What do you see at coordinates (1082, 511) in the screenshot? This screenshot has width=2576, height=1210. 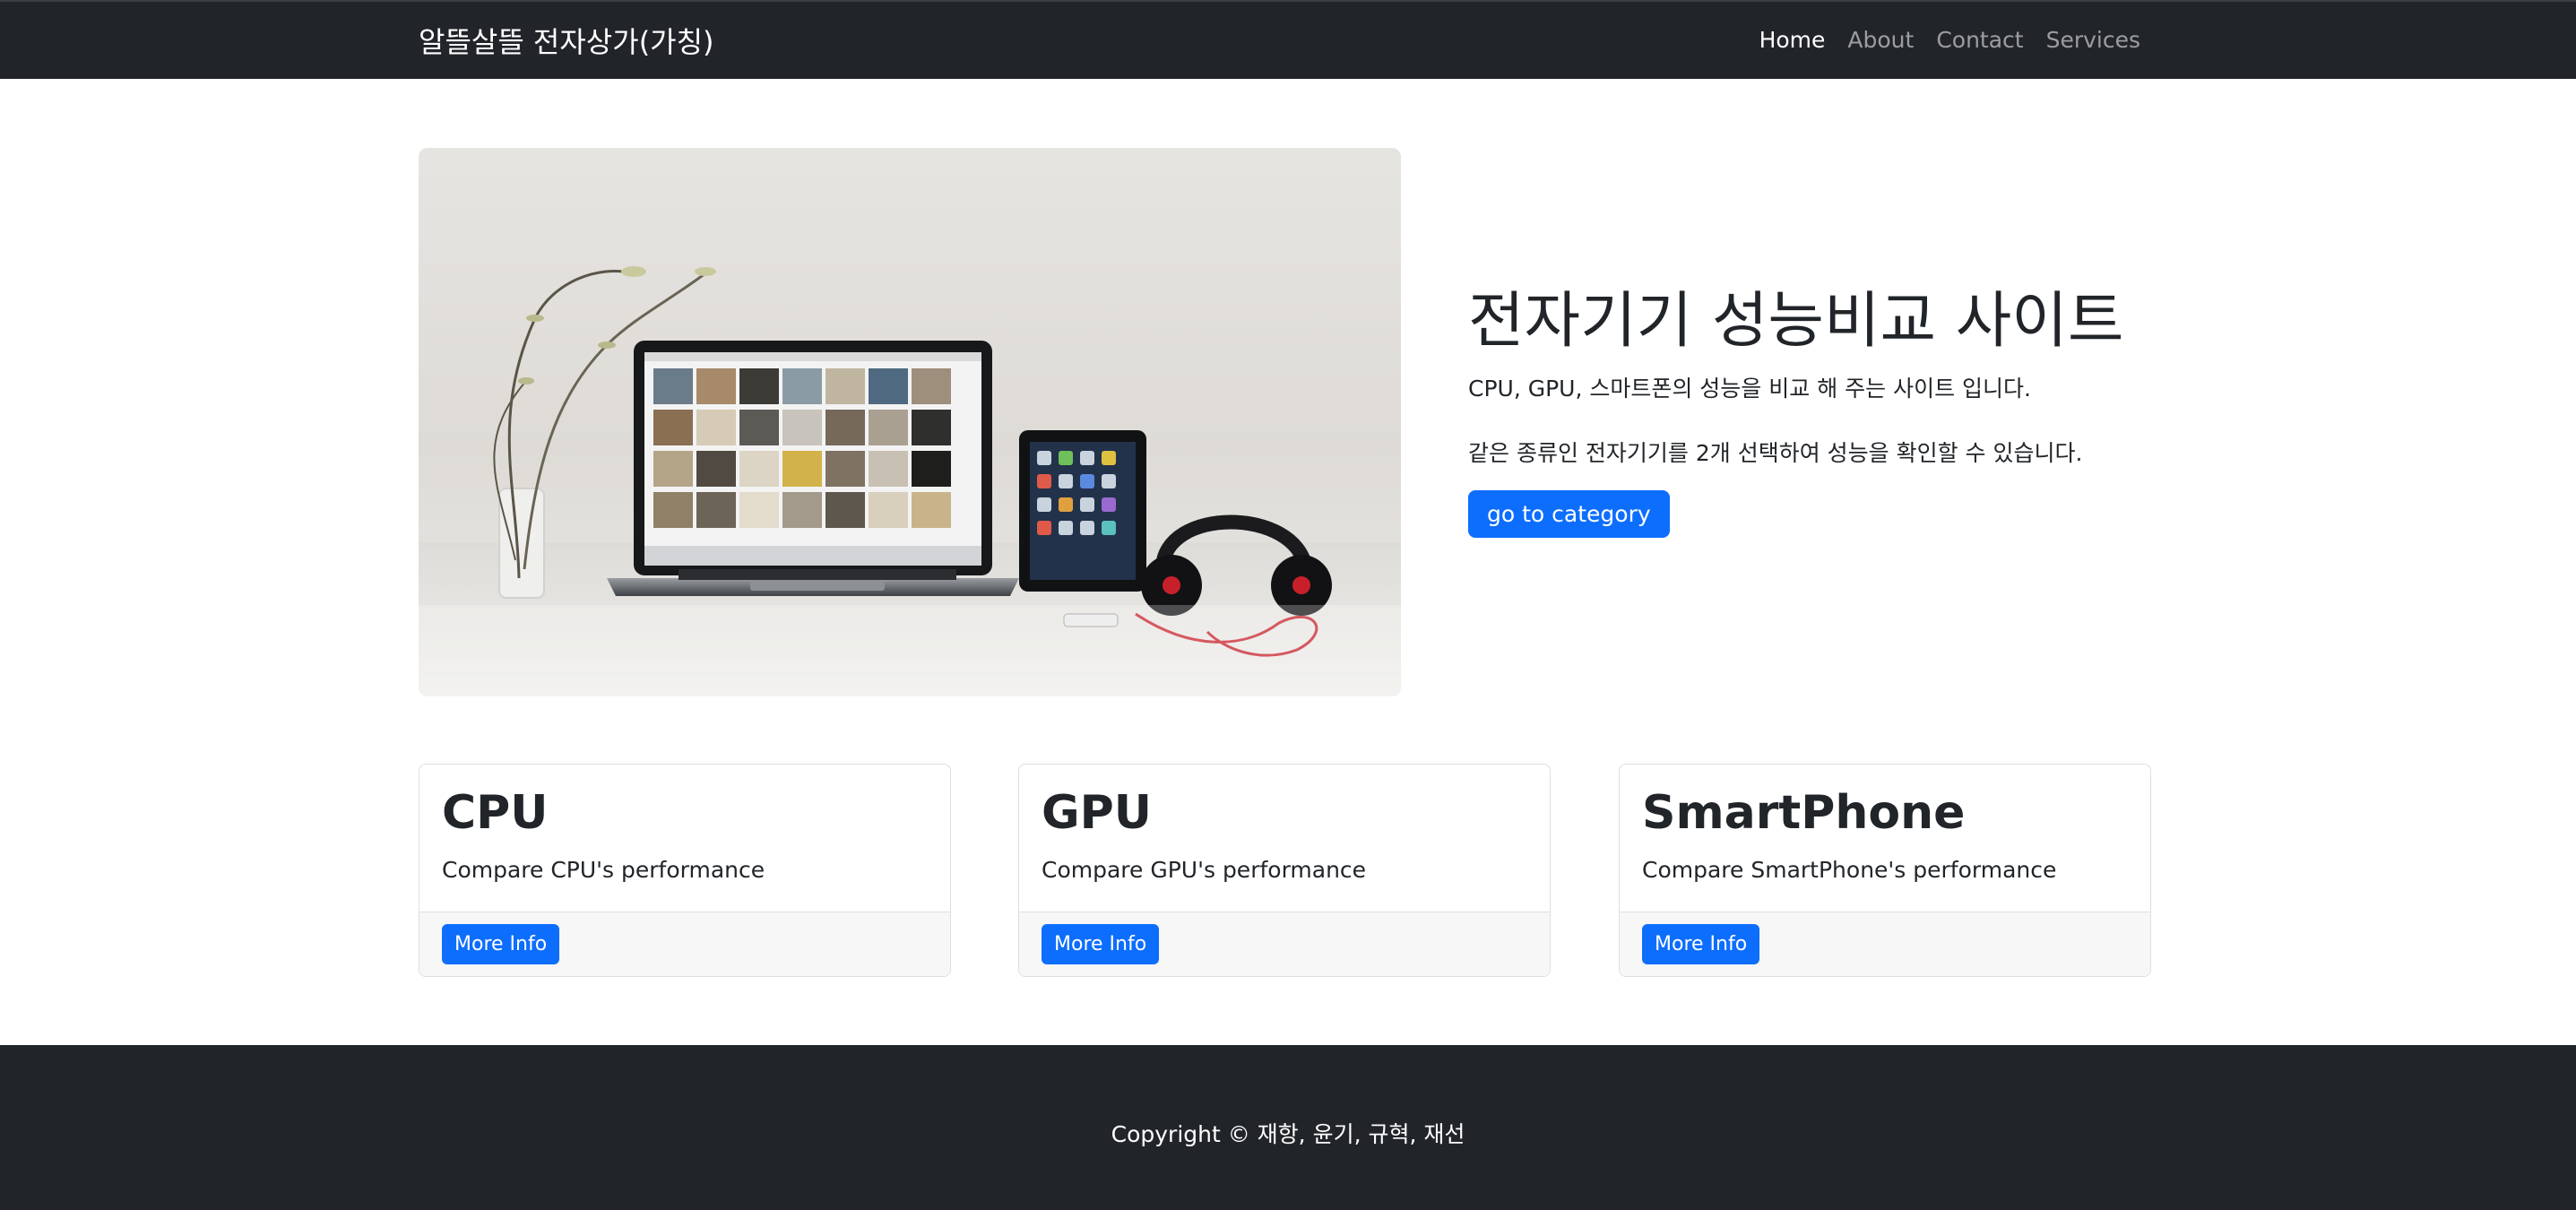 I see `tablet` at bounding box center [1082, 511].